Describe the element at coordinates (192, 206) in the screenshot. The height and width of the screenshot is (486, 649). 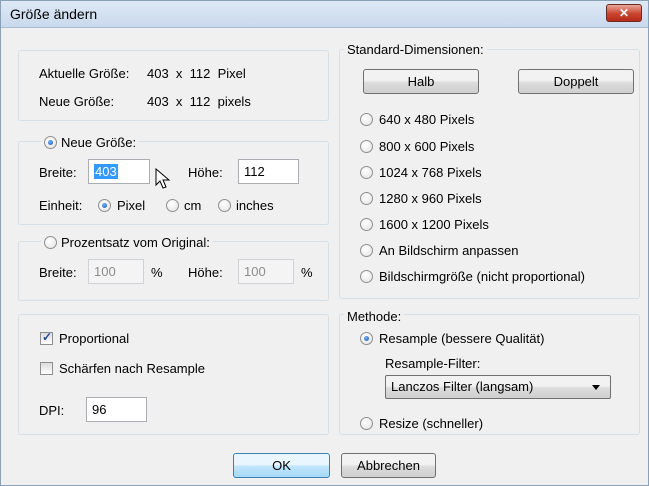
I see `unit-cm-label: cm` at that location.